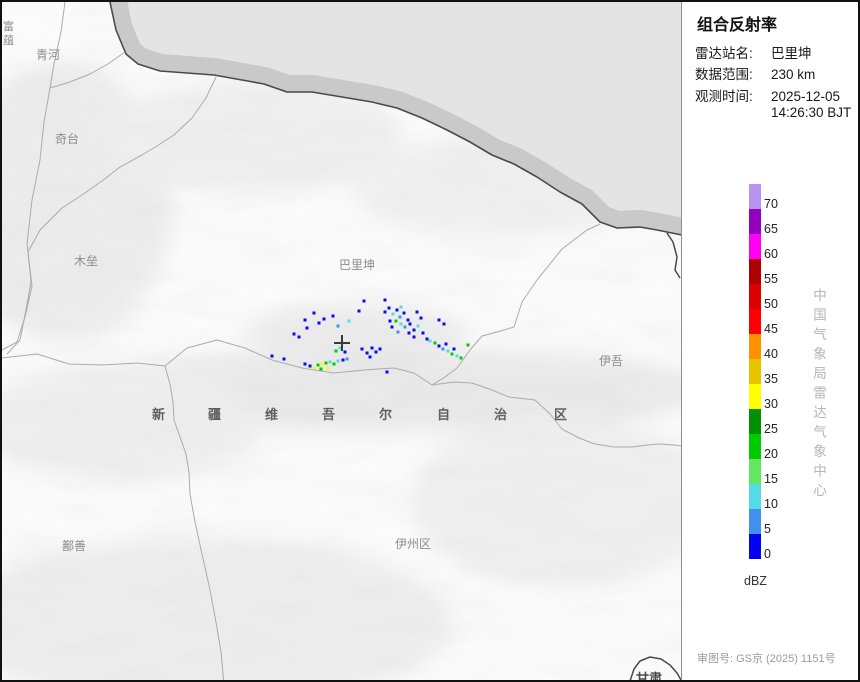  What do you see at coordinates (771, 279) in the screenshot?
I see `legend-tick-label: 55` at bounding box center [771, 279].